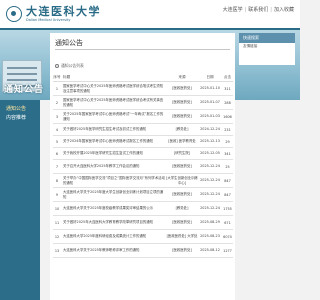 The image size is (320, 300). Describe the element at coordinates (20, 109) in the screenshot. I see `sidebar-item-notices: 通知公告` at that location.